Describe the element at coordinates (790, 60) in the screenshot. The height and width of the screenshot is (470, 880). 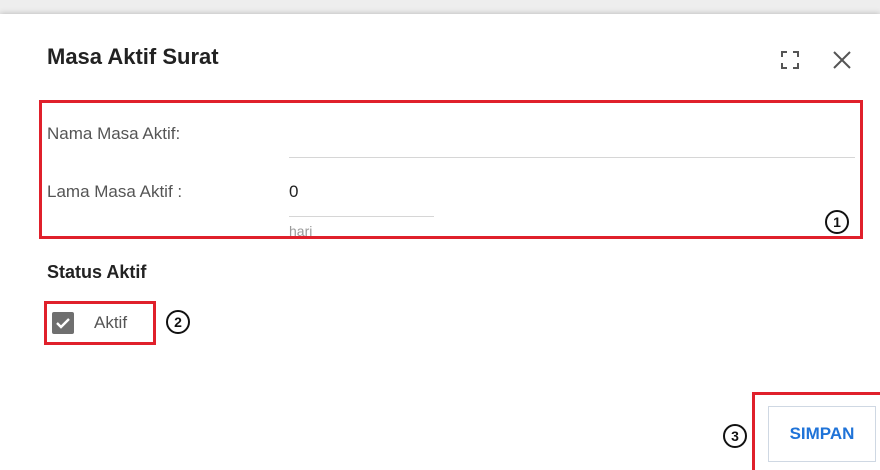
I see `fullscreen-icon` at that location.